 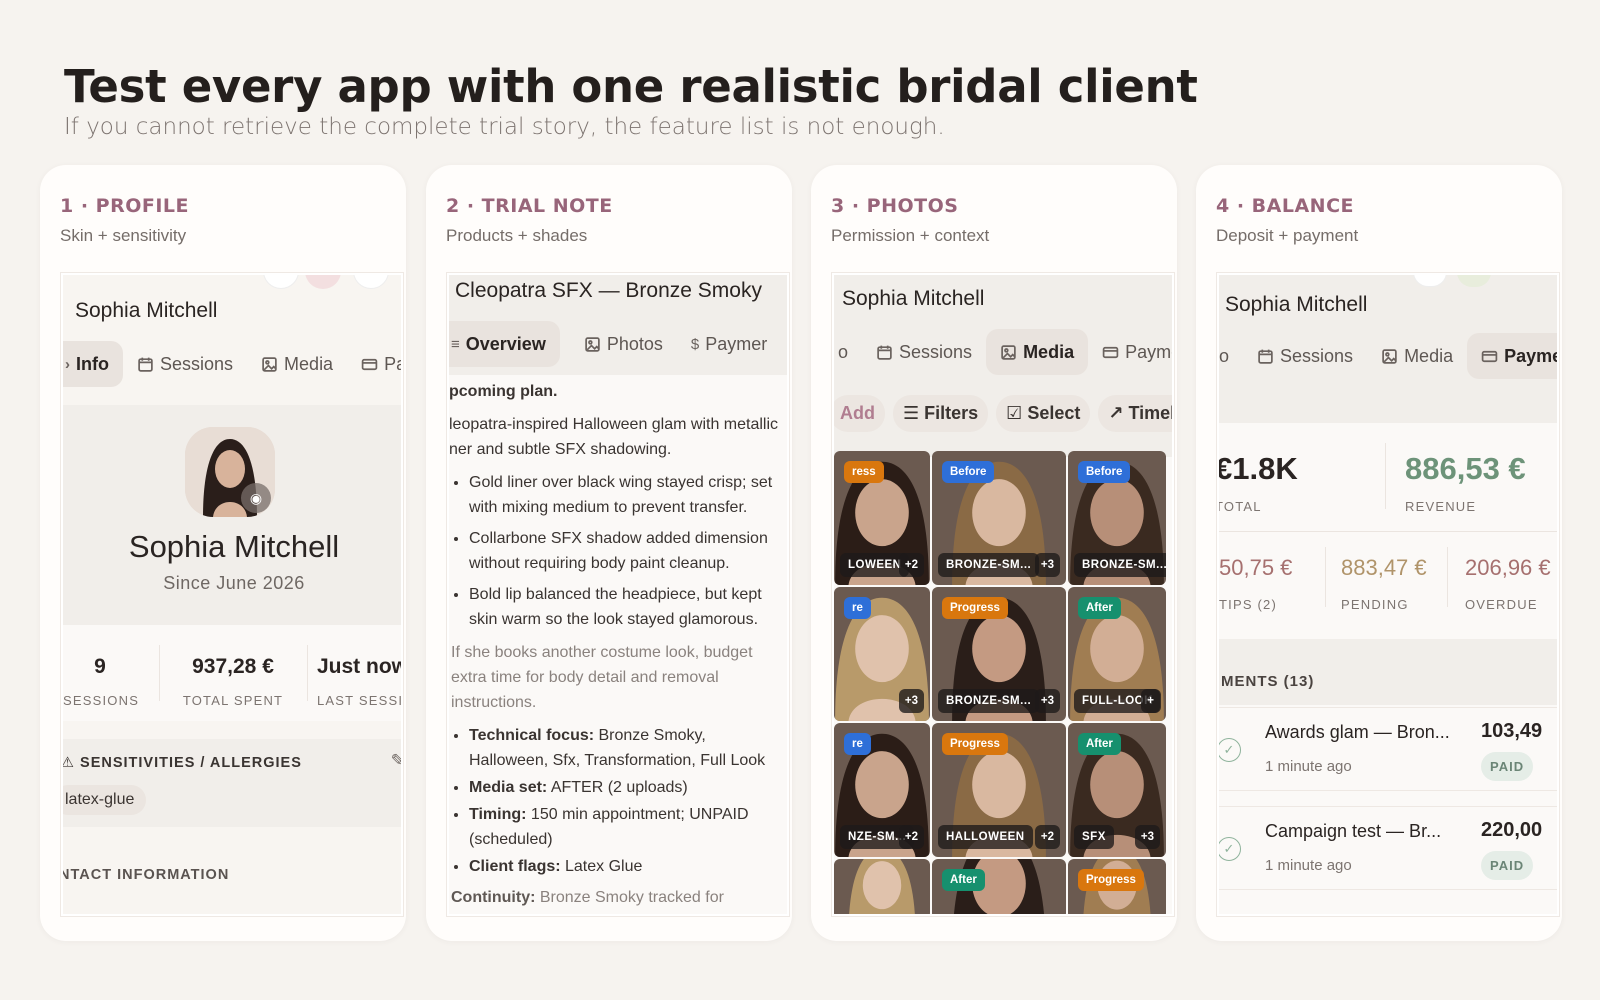 What do you see at coordinates (233, 700) in the screenshot?
I see `stat-label: TOTAL SPENT` at bounding box center [233, 700].